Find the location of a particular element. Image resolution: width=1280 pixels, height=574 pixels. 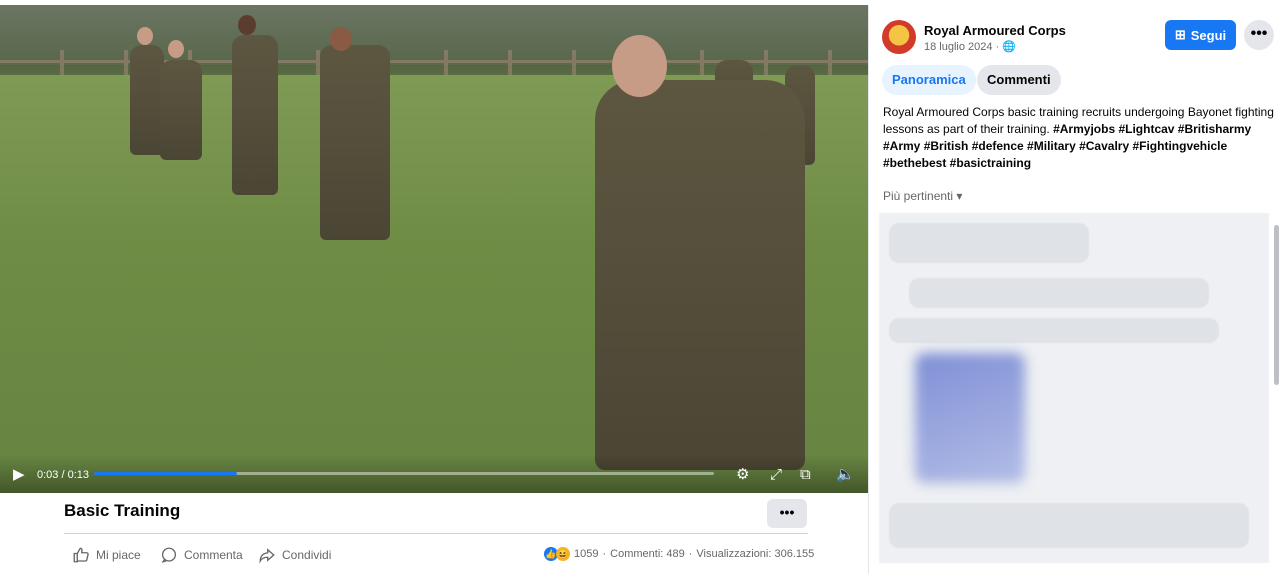

follow-button: ⊞ Segui is located at coordinates (1200, 35).